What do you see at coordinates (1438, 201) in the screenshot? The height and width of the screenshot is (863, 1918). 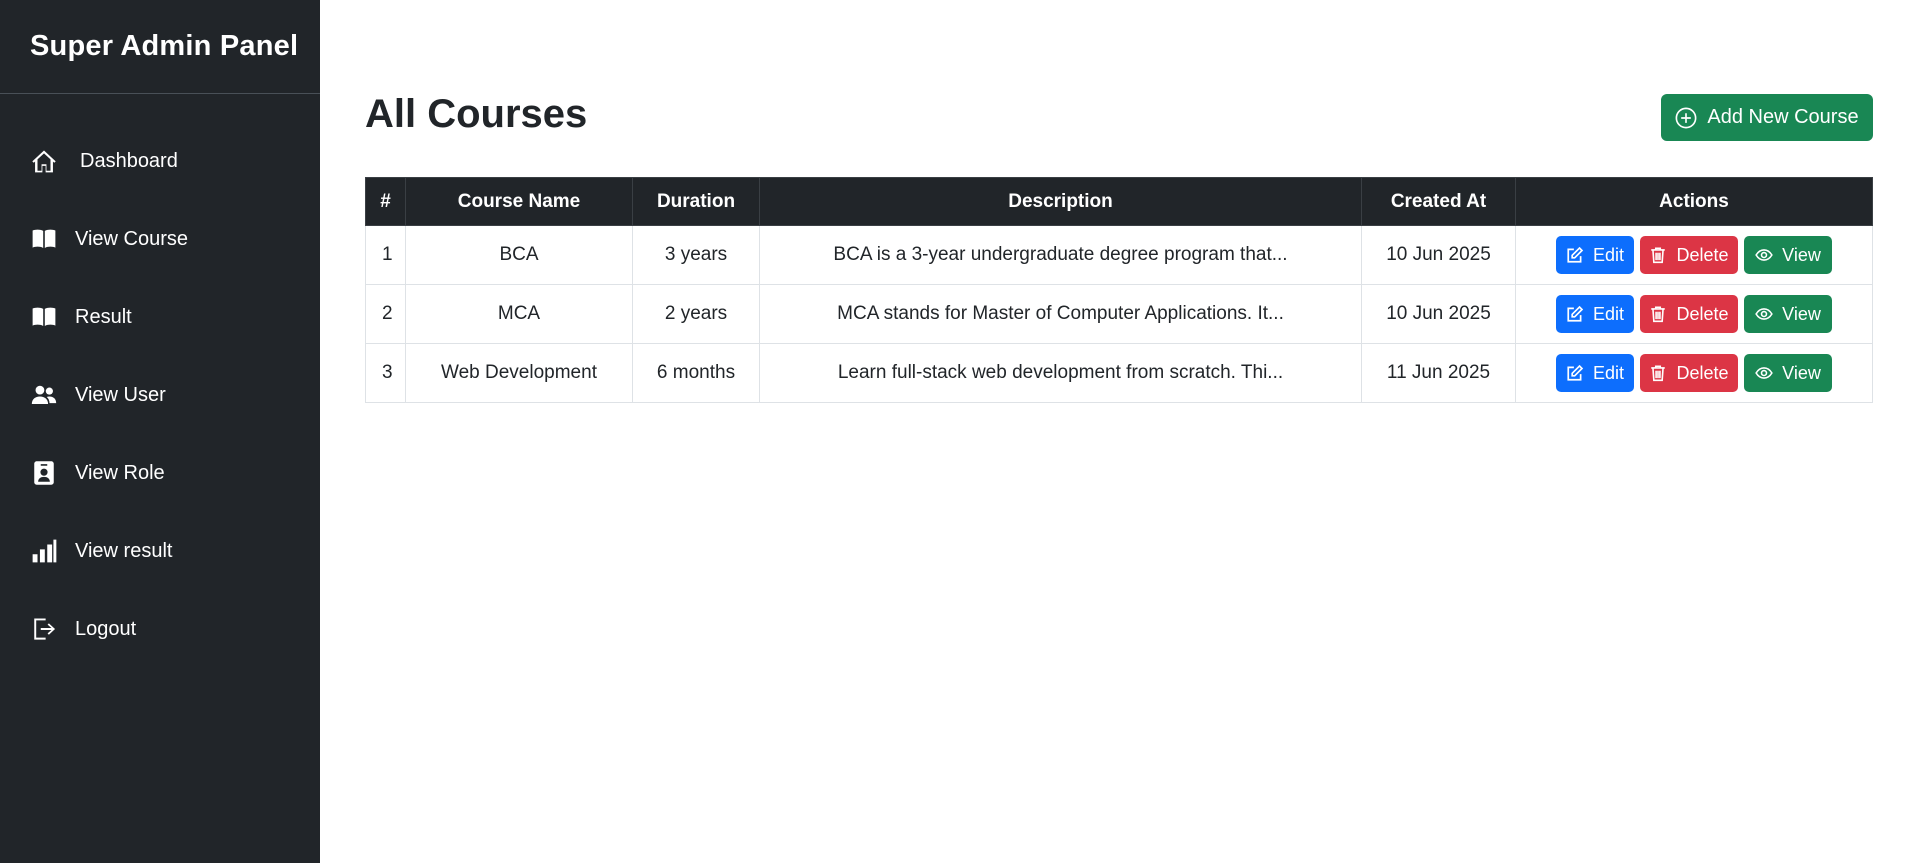 I see `column-header: Created At` at bounding box center [1438, 201].